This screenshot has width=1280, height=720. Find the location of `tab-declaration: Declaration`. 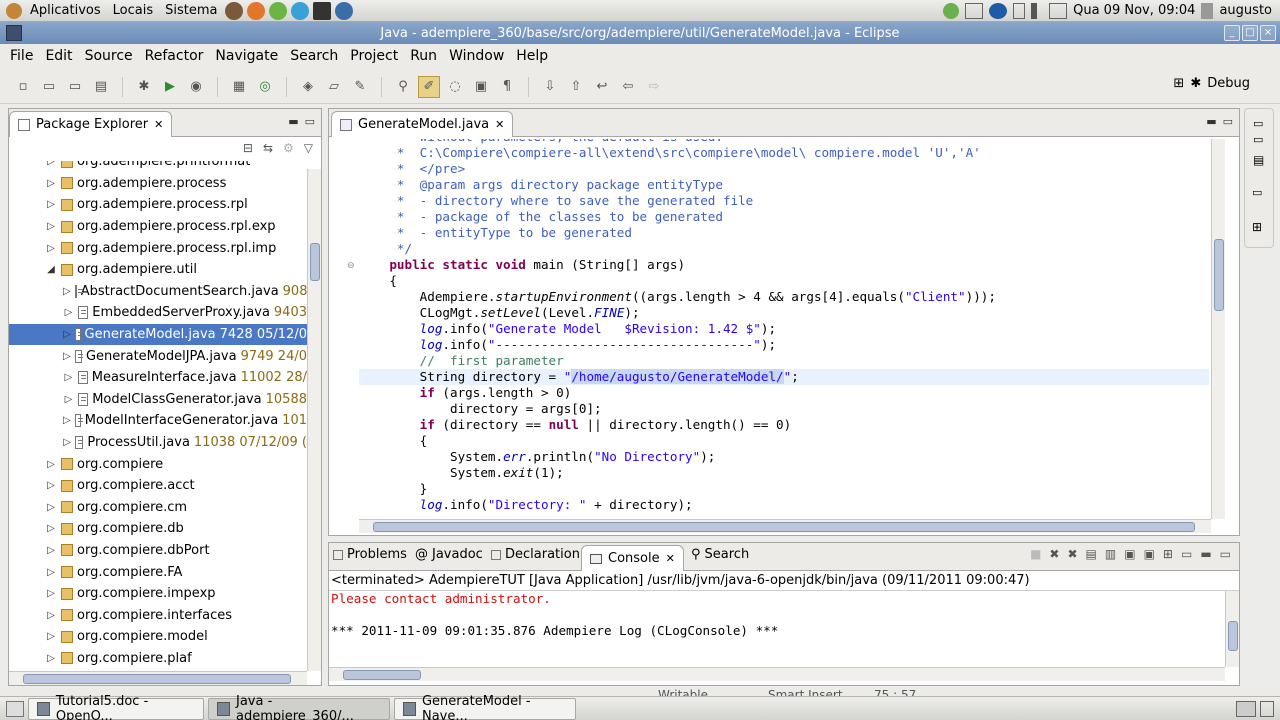

tab-declaration: Declaration is located at coordinates (535, 554).